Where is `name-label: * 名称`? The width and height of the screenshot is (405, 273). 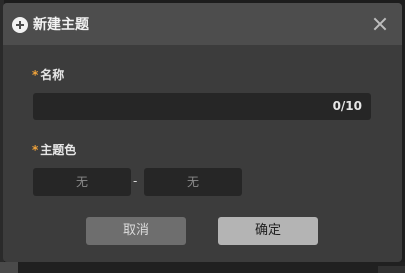
name-label: * 名称 is located at coordinates (48, 75).